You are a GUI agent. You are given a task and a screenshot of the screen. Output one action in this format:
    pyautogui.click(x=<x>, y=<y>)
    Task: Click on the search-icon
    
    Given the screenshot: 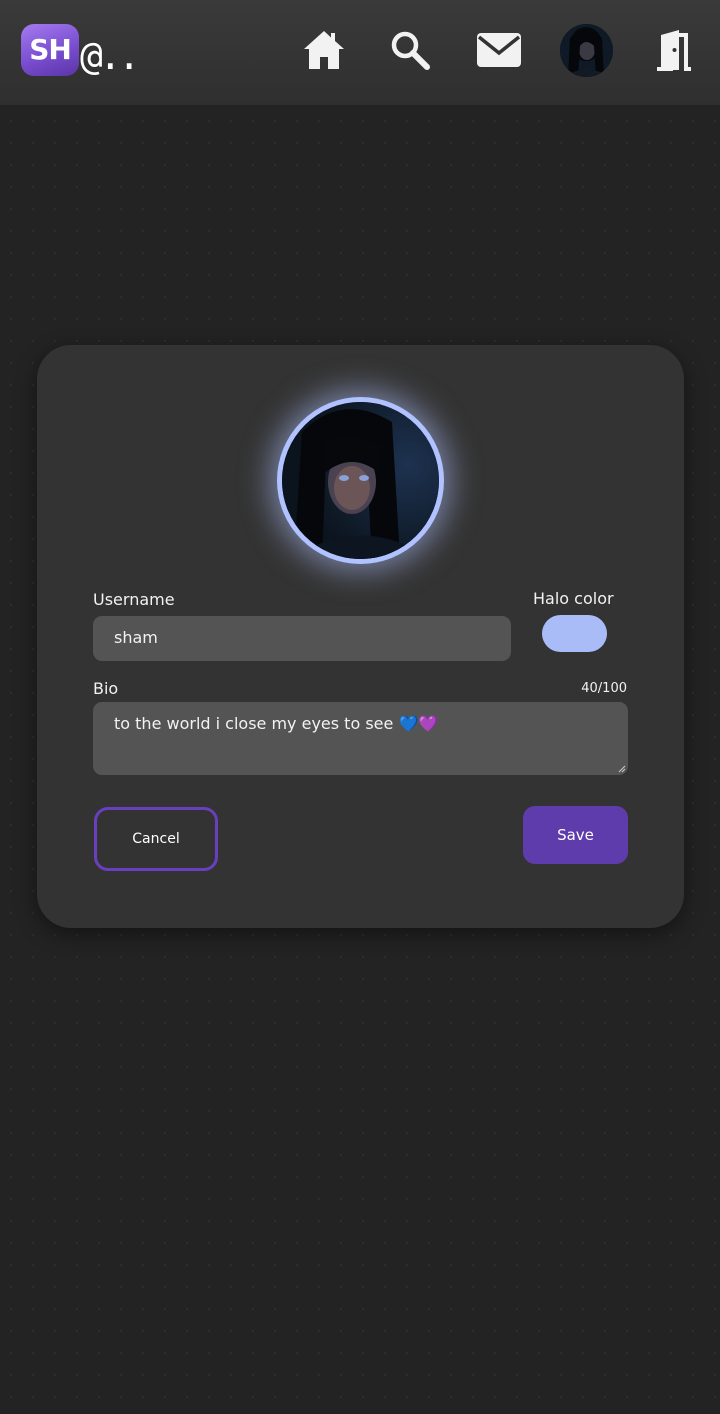 What is the action you would take?
    pyautogui.click(x=410, y=50)
    